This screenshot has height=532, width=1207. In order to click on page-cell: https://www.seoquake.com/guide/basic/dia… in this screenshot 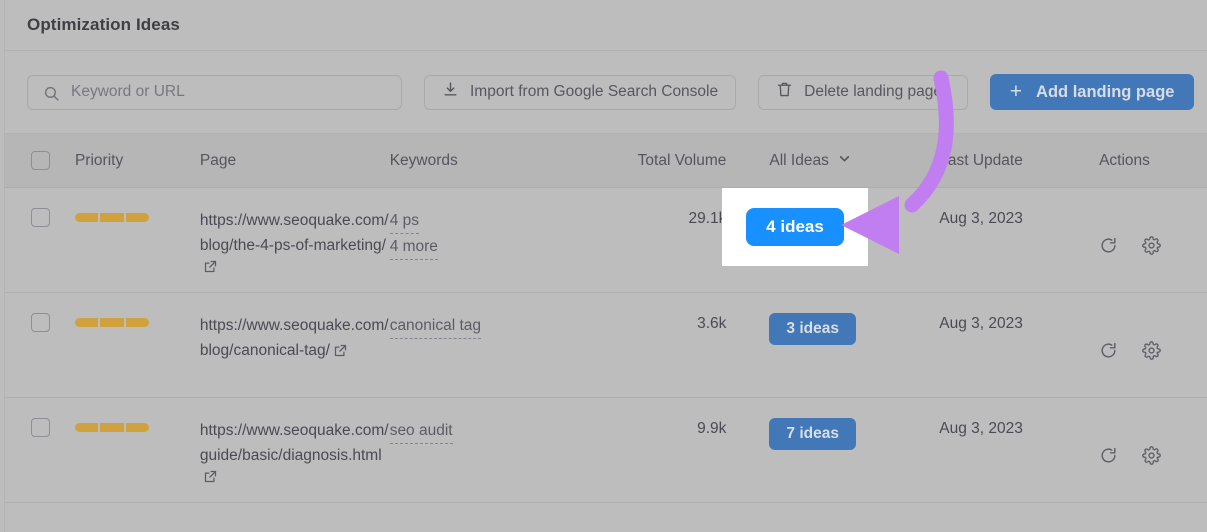, I will do `click(295, 453)`.